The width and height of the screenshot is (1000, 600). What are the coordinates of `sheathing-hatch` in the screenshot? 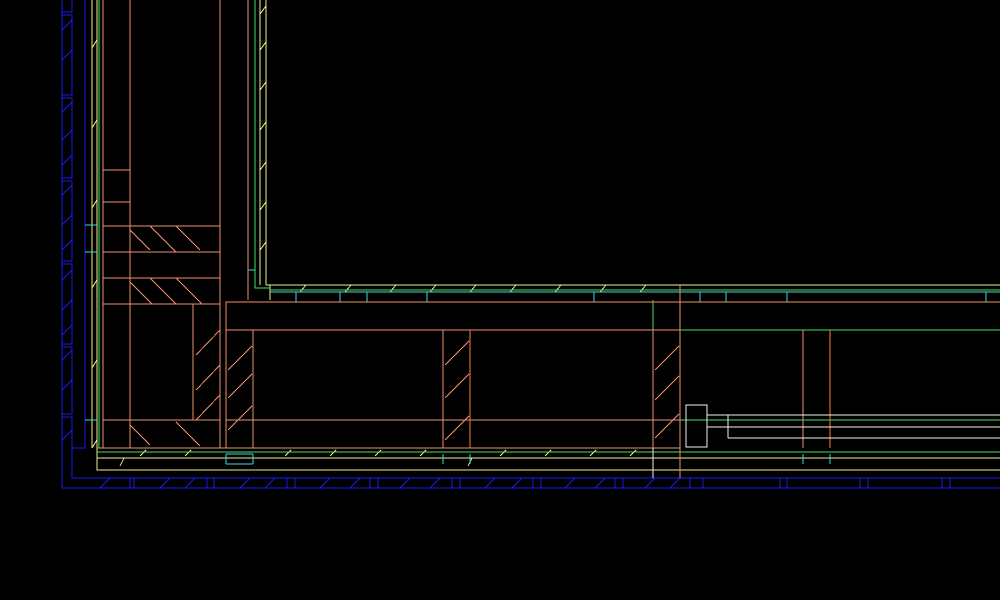 It's located at (179, 227).